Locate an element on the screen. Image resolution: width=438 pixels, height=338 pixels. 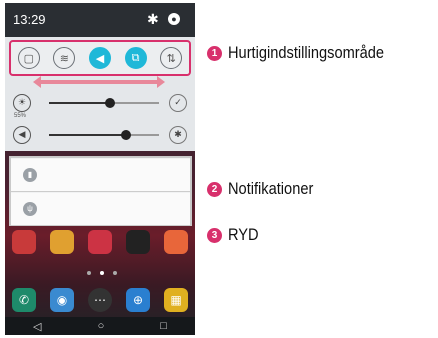
navigation-bar: ◁ ○ □ is located at coordinates (100, 326).